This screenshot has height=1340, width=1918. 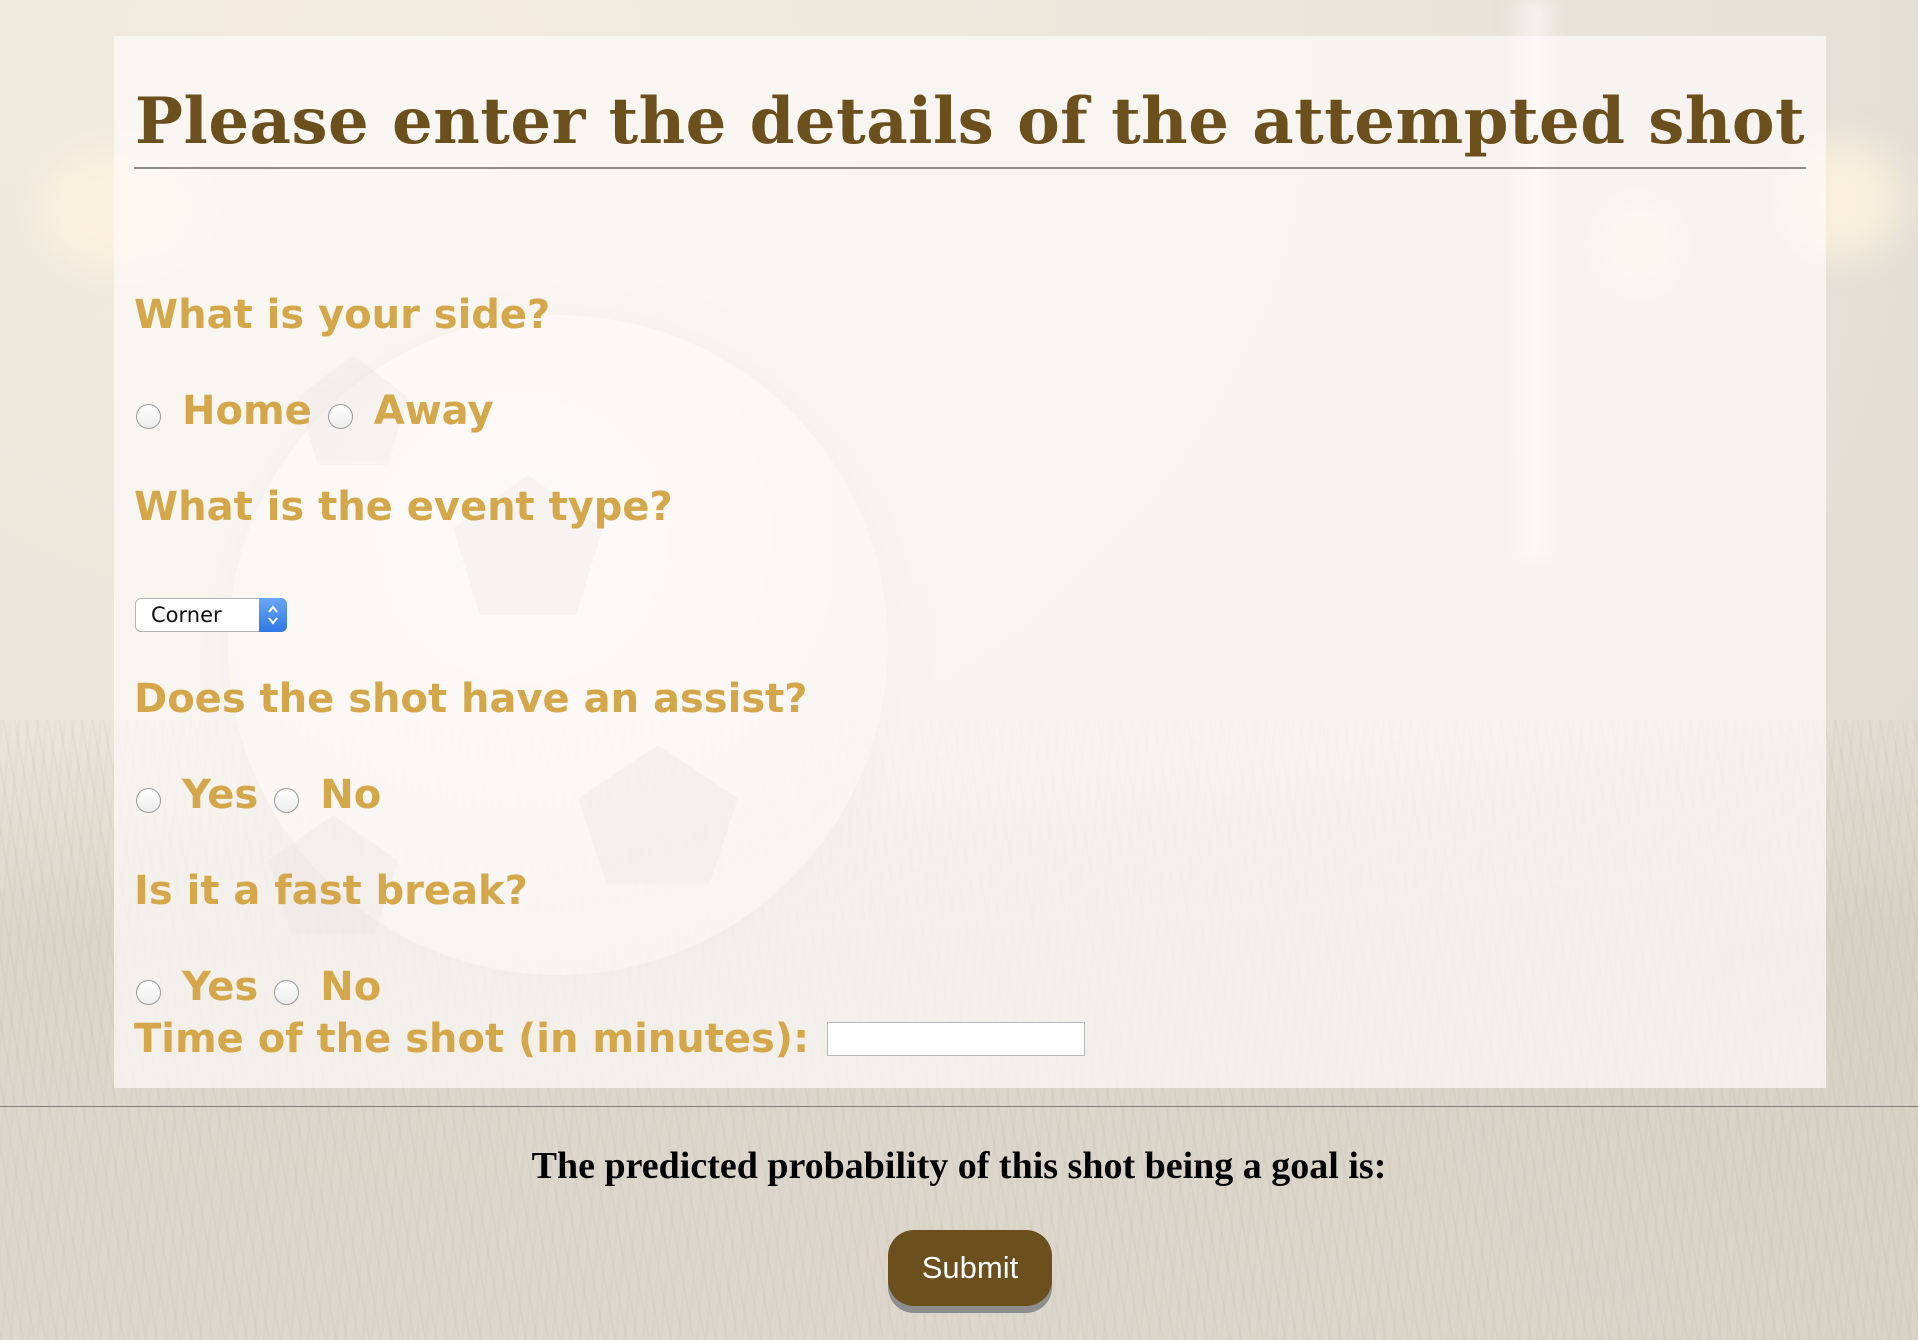 What do you see at coordinates (148, 416) in the screenshot?
I see `side-home-radio` at bounding box center [148, 416].